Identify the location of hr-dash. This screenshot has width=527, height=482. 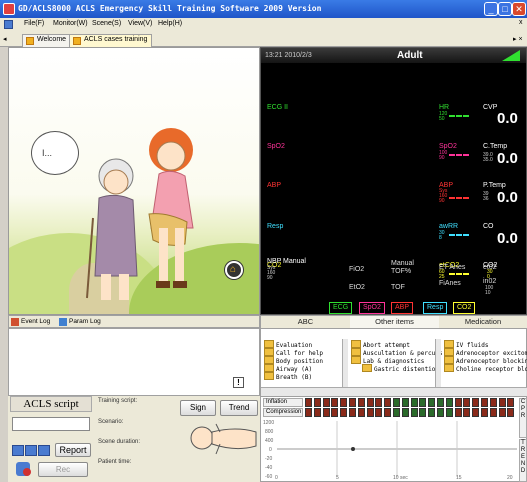
(459, 116).